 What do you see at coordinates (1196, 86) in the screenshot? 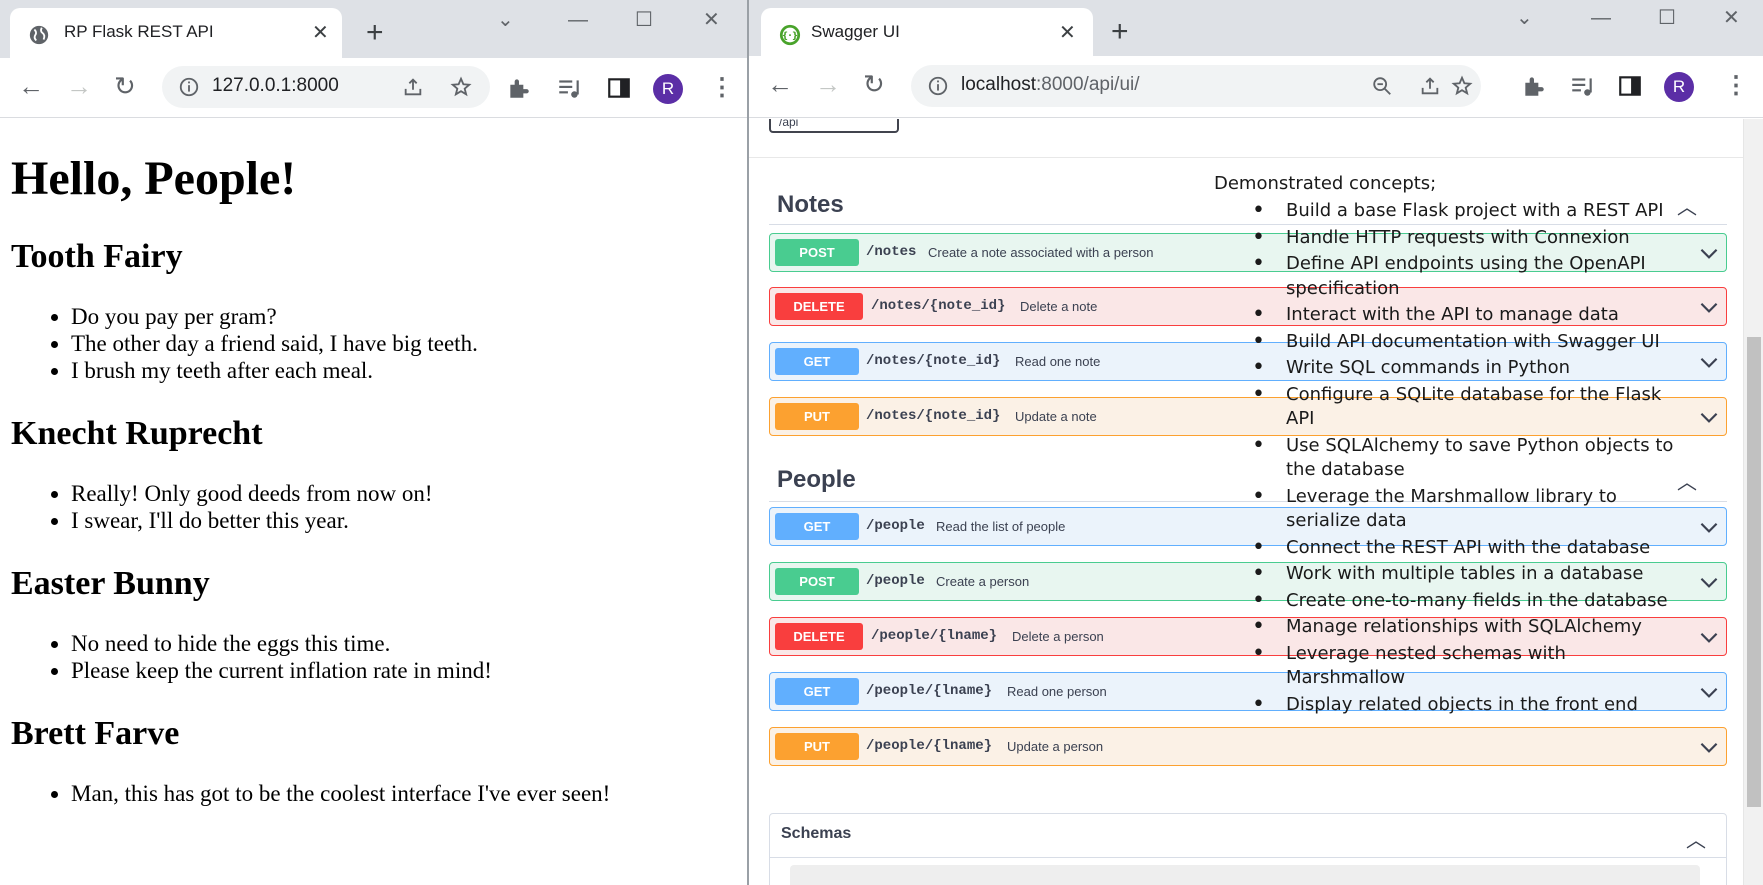
I see `address-bar: localhost:8000/api/ui/` at bounding box center [1196, 86].